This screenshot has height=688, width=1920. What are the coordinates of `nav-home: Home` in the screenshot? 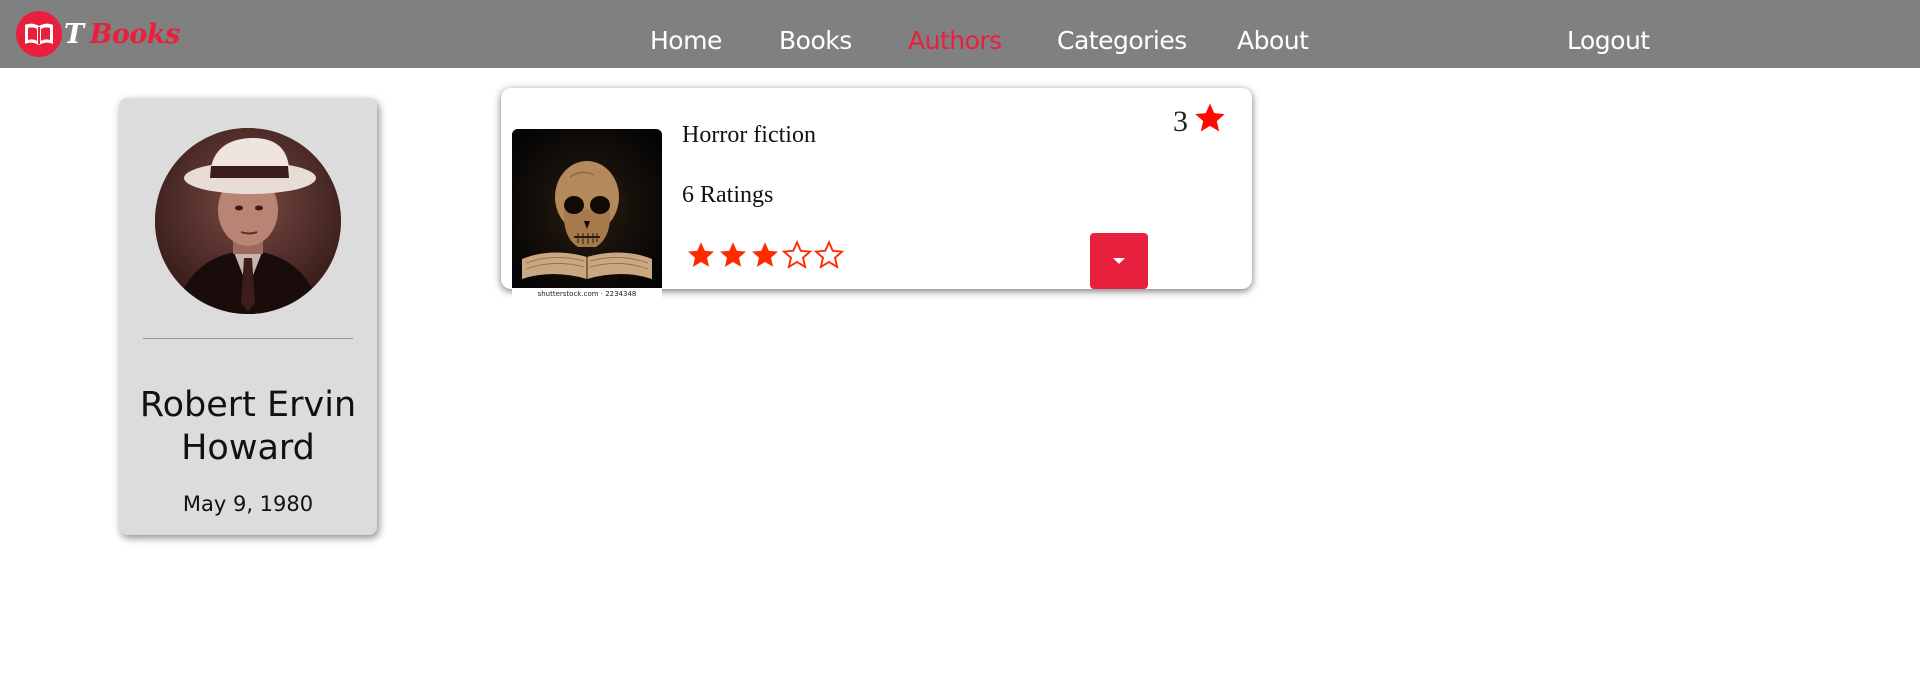 It's located at (686, 40).